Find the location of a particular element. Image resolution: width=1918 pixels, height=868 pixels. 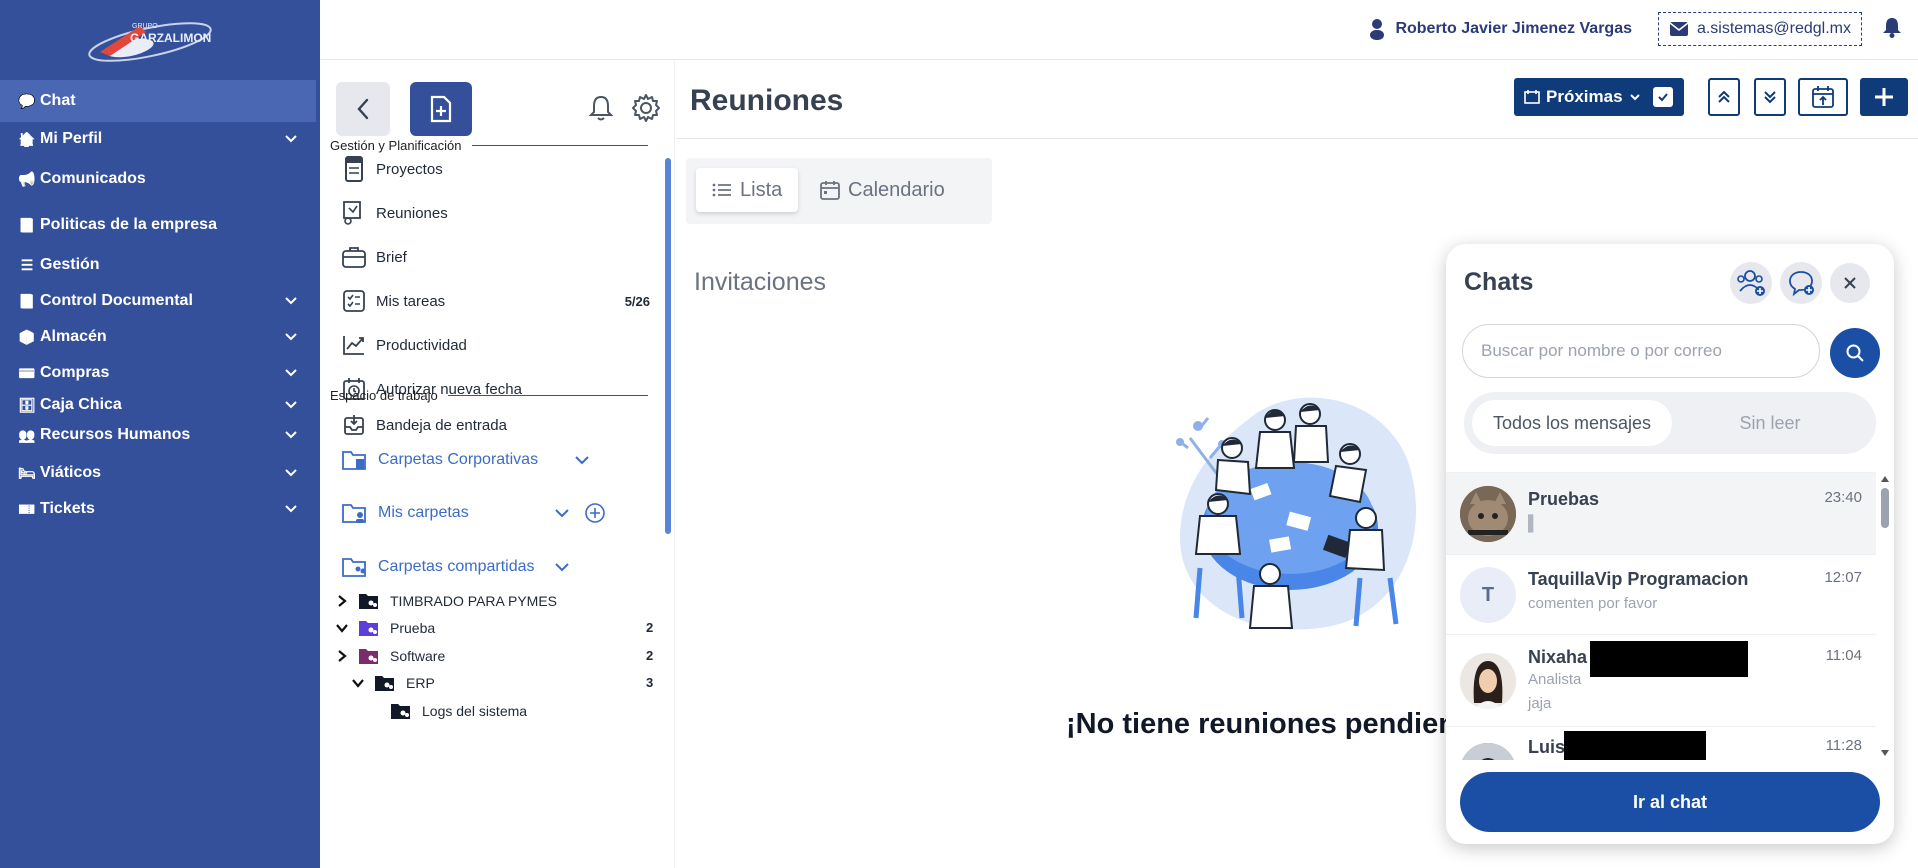

panel-item-mis-tareas: Mis tareas 5/26 is located at coordinates (495, 301).